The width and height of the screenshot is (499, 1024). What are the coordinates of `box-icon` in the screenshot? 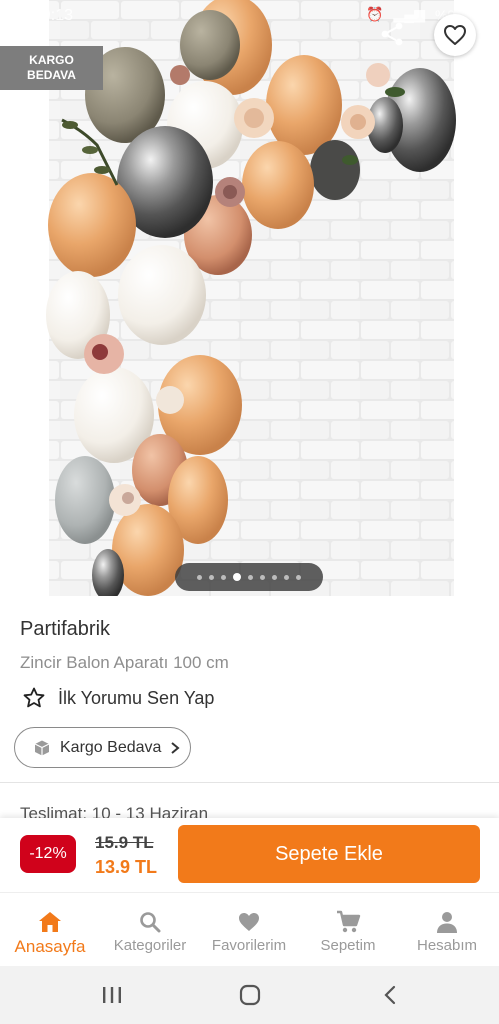 It's located at (42, 747).